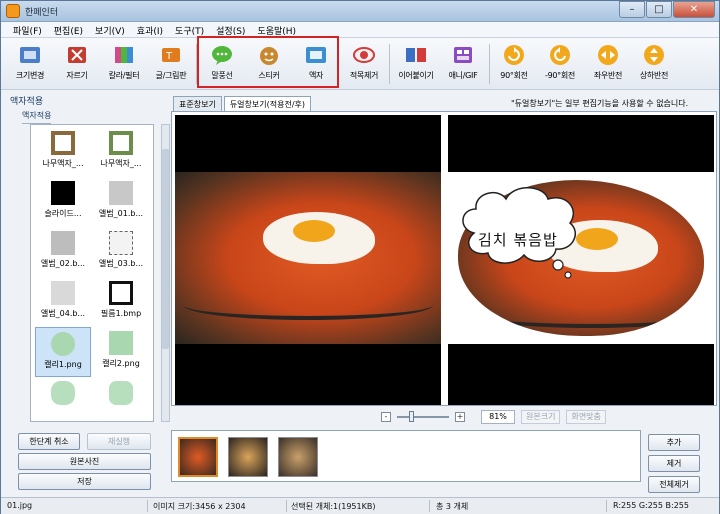  I want to click on color-filter-icon, so click(124, 55).